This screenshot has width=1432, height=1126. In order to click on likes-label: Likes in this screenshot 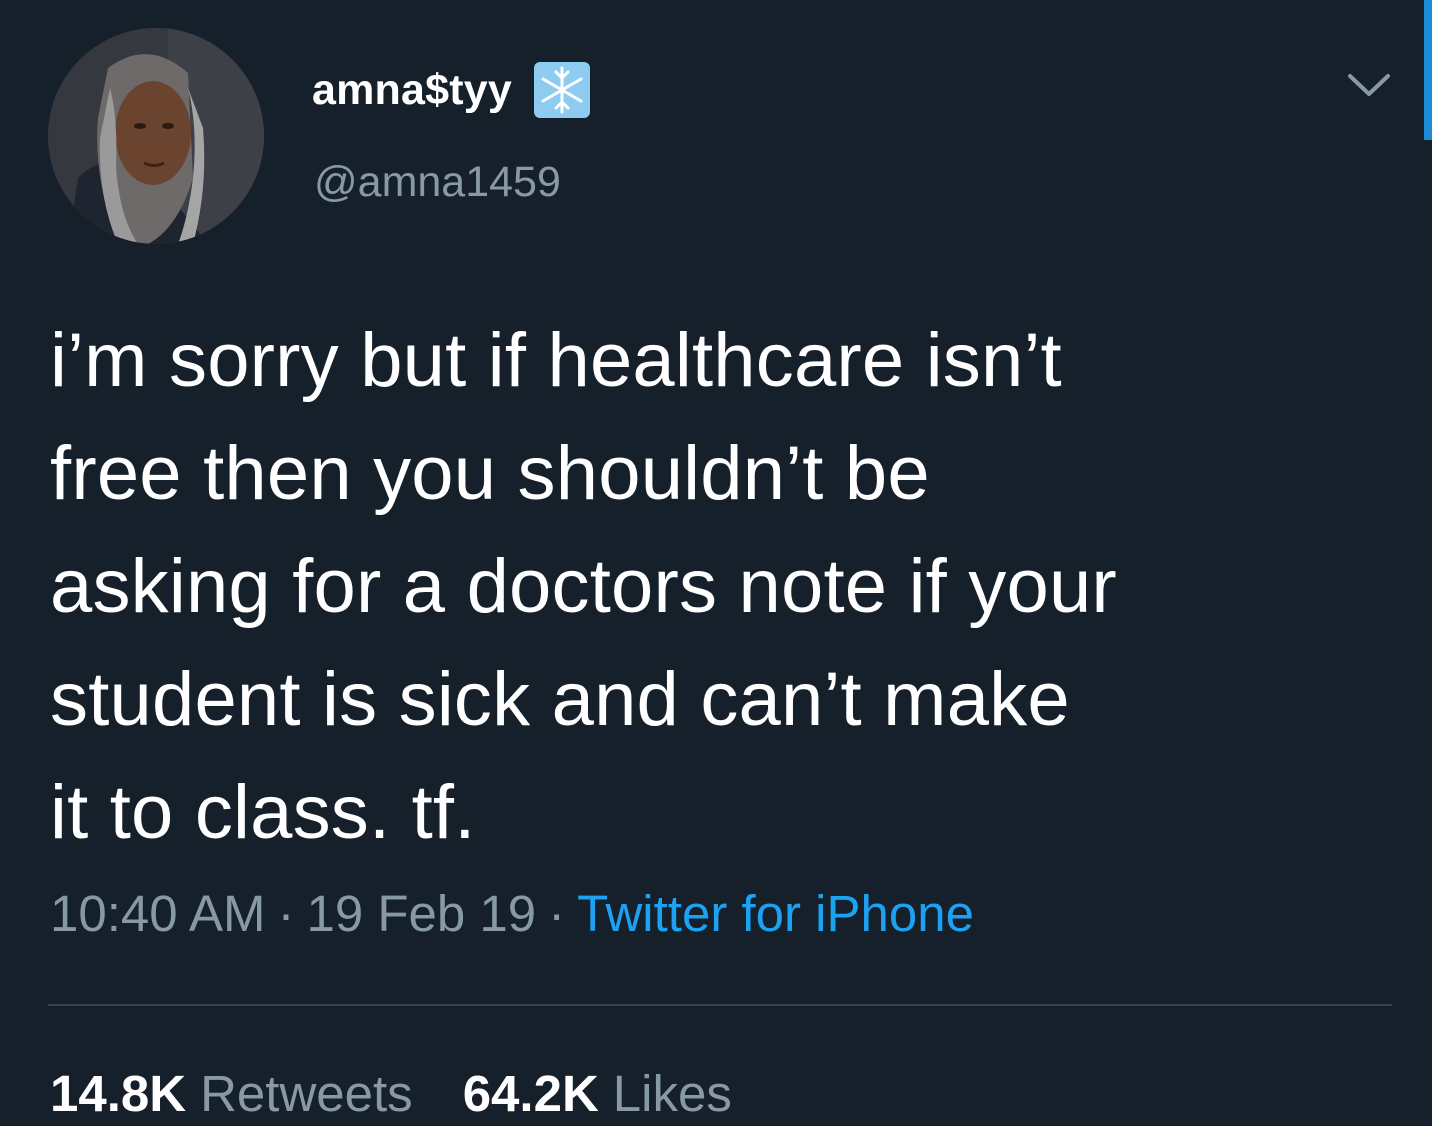, I will do `click(672, 1093)`.